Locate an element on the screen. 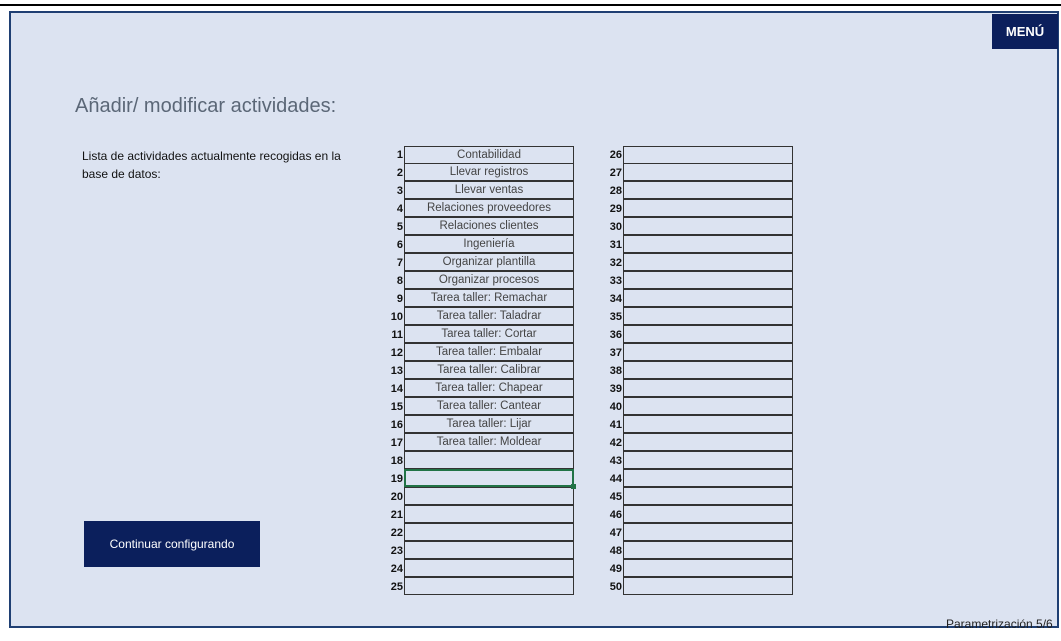  activity-row: 26 is located at coordinates (697, 155).